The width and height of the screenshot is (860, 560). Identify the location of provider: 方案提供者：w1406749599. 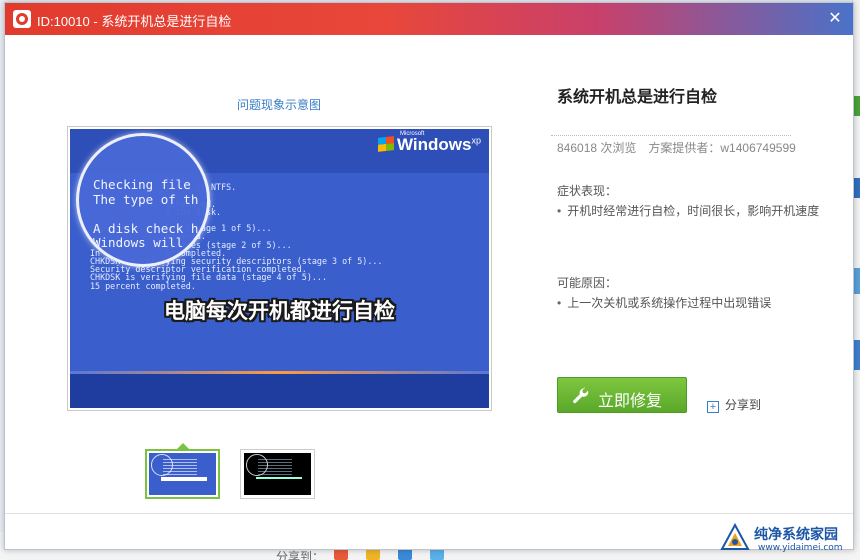
(722, 148).